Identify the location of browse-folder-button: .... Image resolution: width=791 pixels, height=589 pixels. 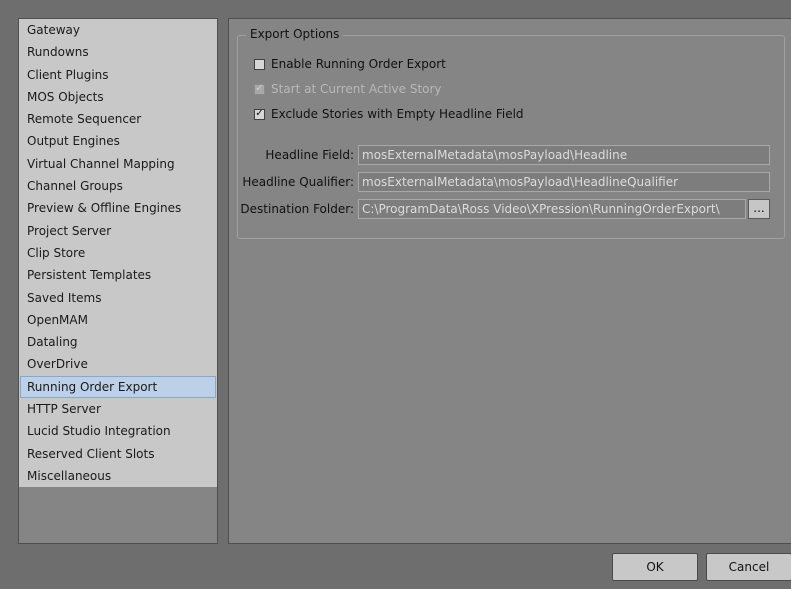
(759, 209).